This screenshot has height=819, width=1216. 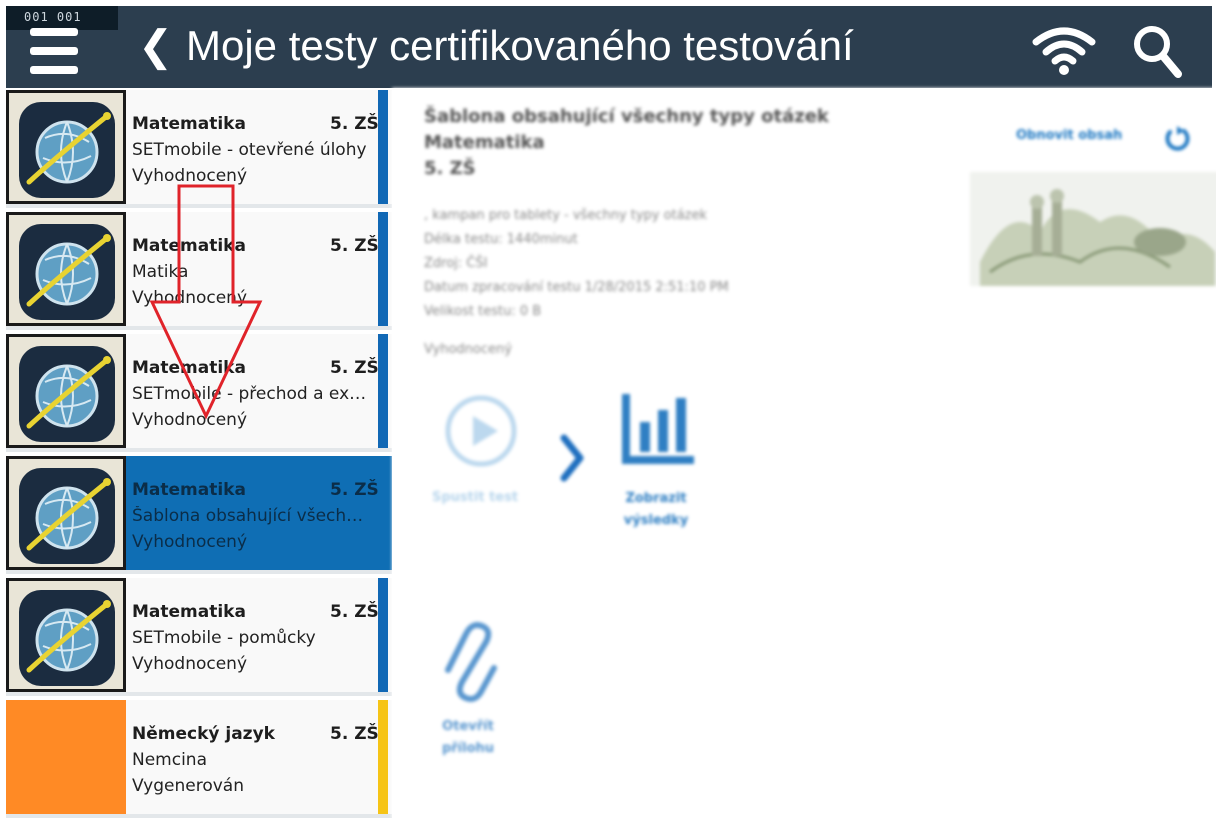 I want to click on detail-test-name: Šablona obsahující všechny typy otázek, so click(x=626, y=116).